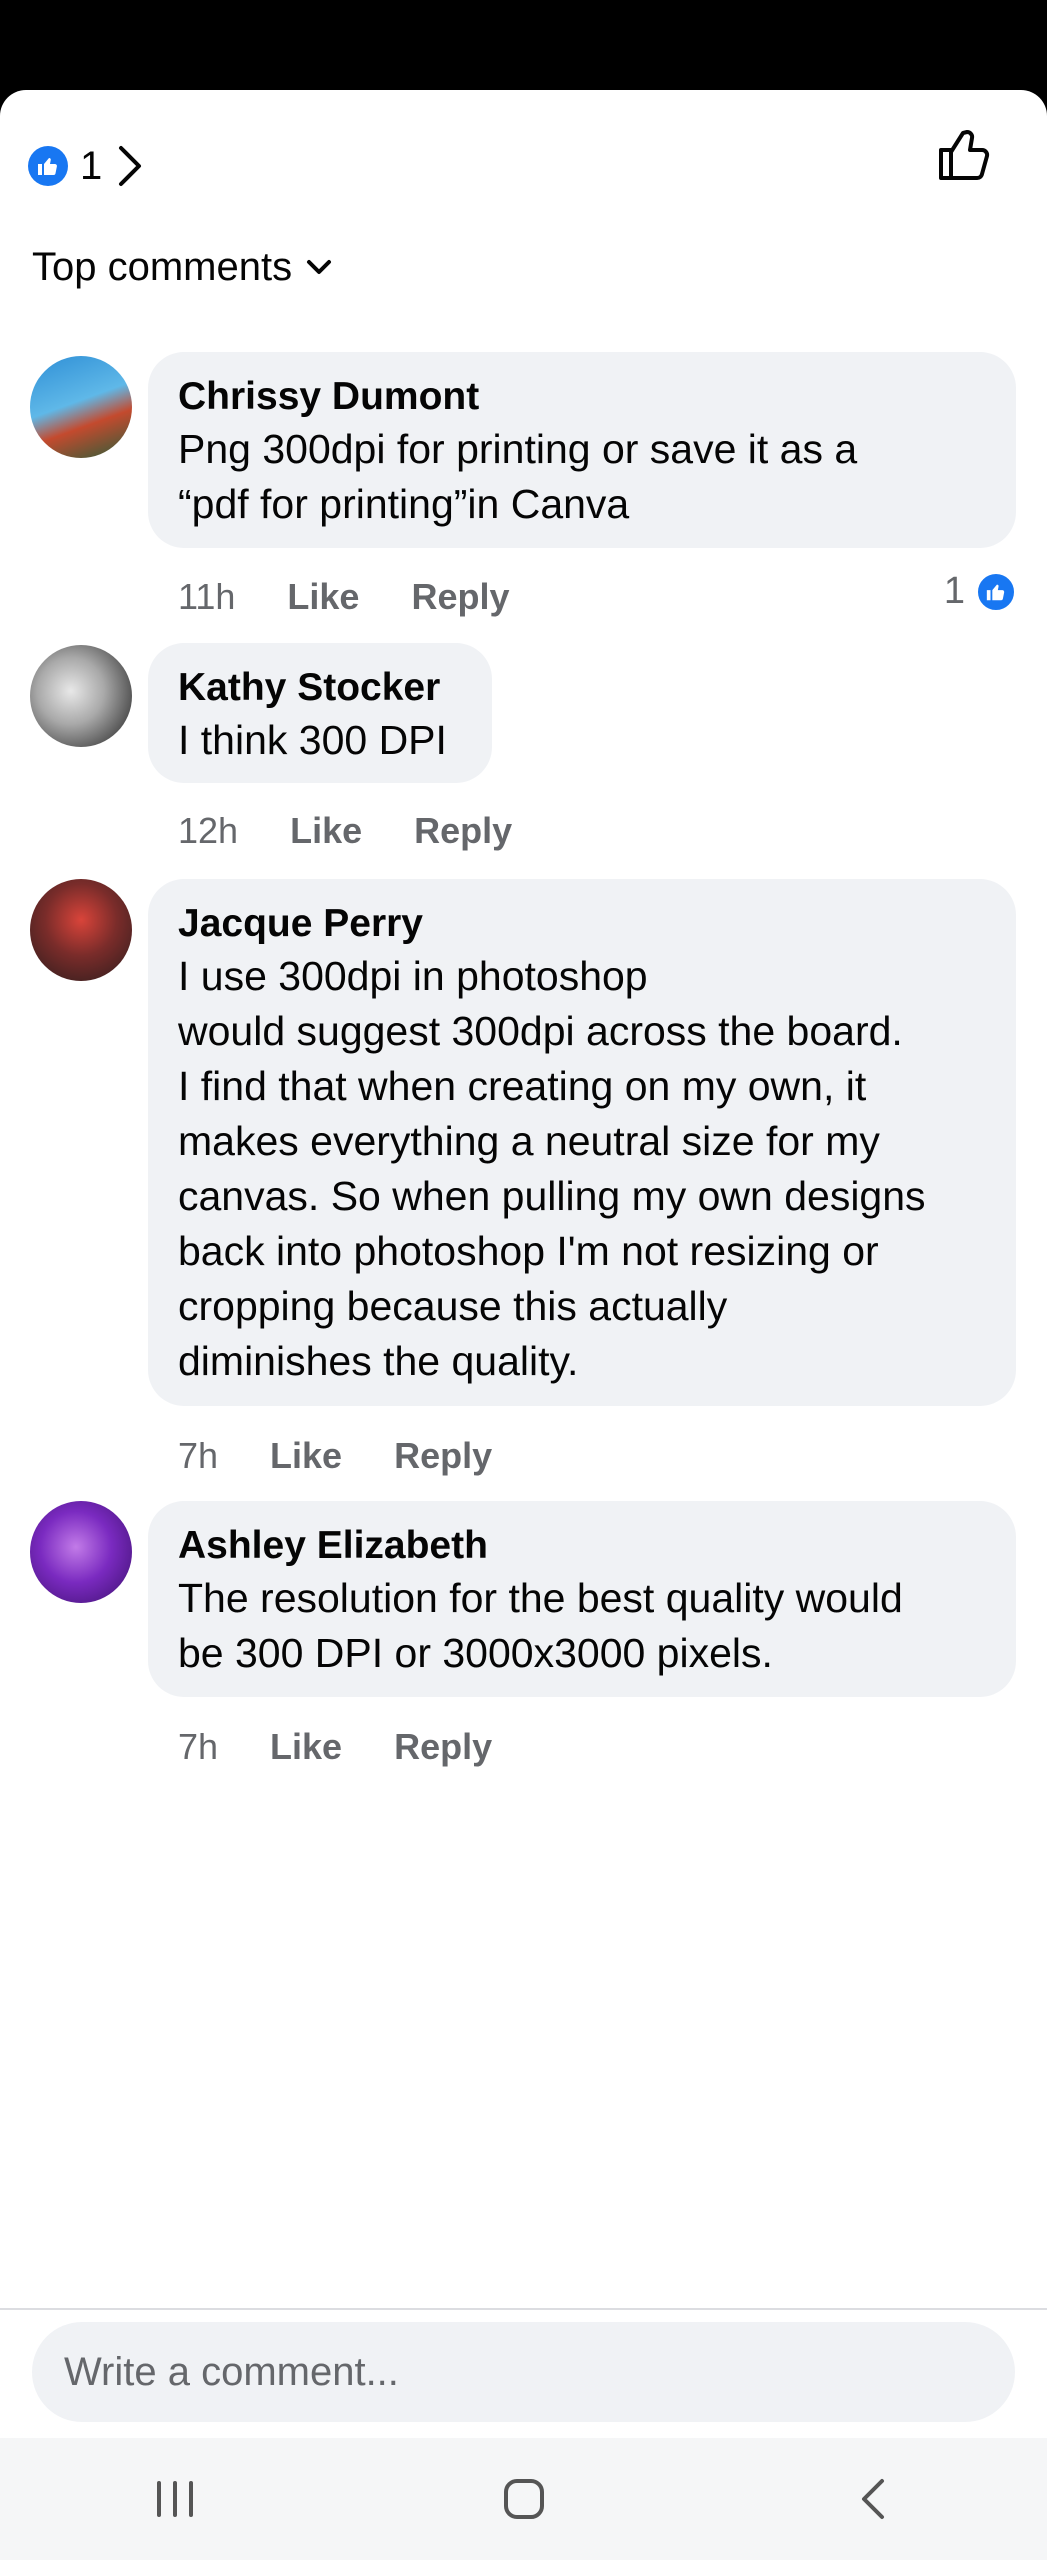 The width and height of the screenshot is (1047, 2560). What do you see at coordinates (319, 268) in the screenshot?
I see `chevron-down-icon` at bounding box center [319, 268].